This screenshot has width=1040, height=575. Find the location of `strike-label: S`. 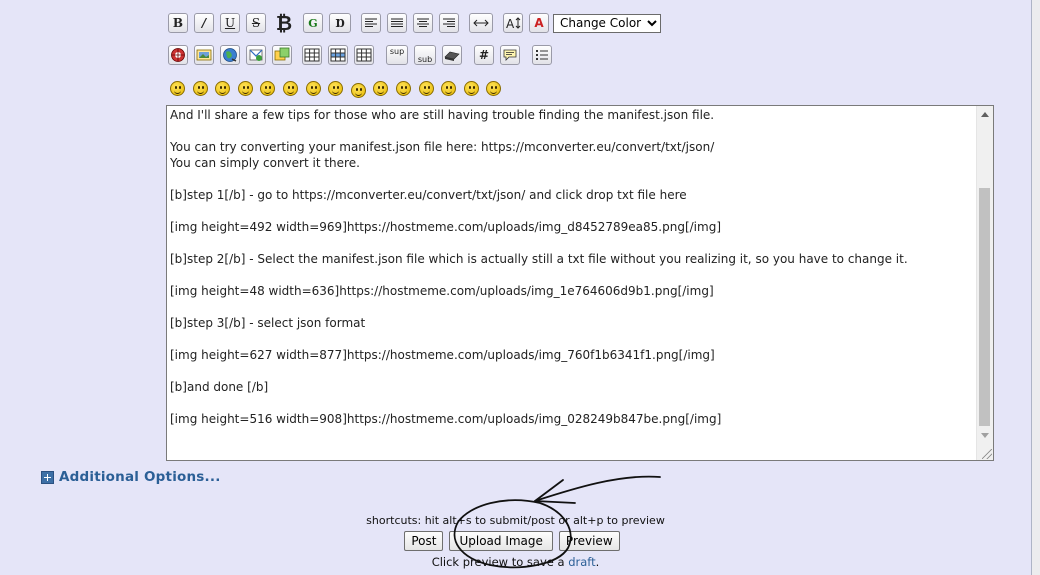

strike-label: S is located at coordinates (256, 23).